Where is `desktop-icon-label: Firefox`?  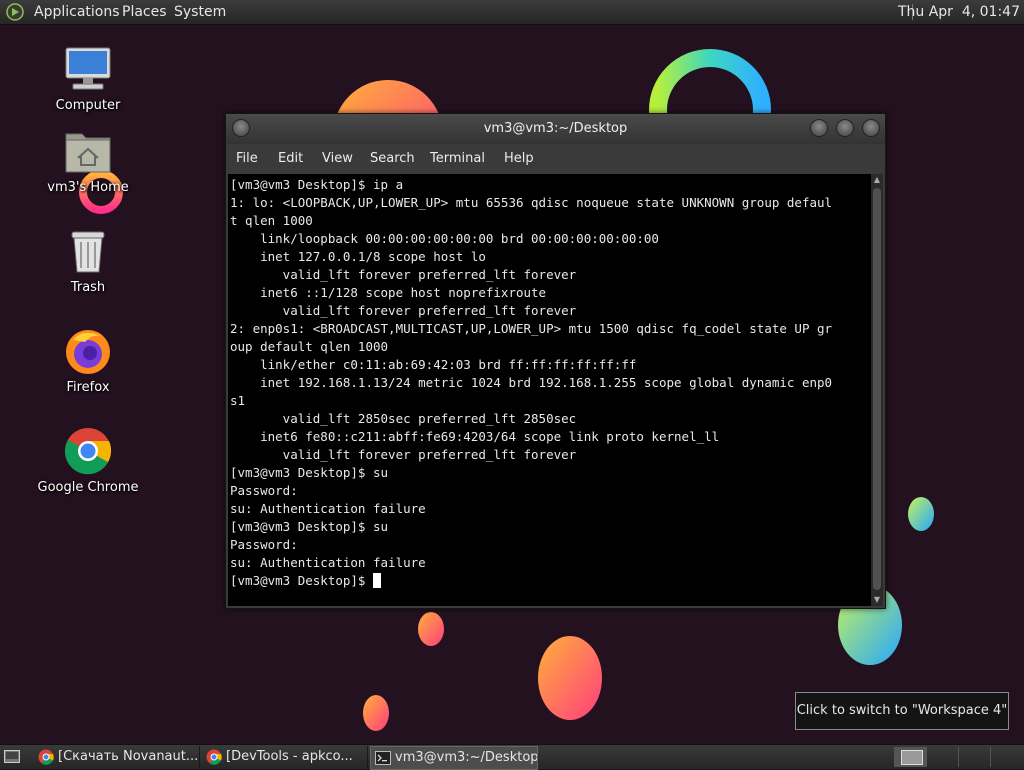
desktop-icon-label: Firefox is located at coordinates (88, 387).